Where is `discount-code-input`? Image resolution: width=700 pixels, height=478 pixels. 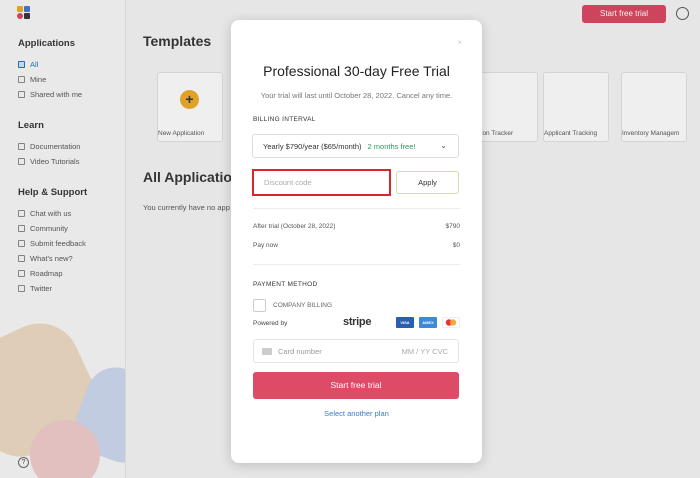
discount-code-input is located at coordinates (321, 182).